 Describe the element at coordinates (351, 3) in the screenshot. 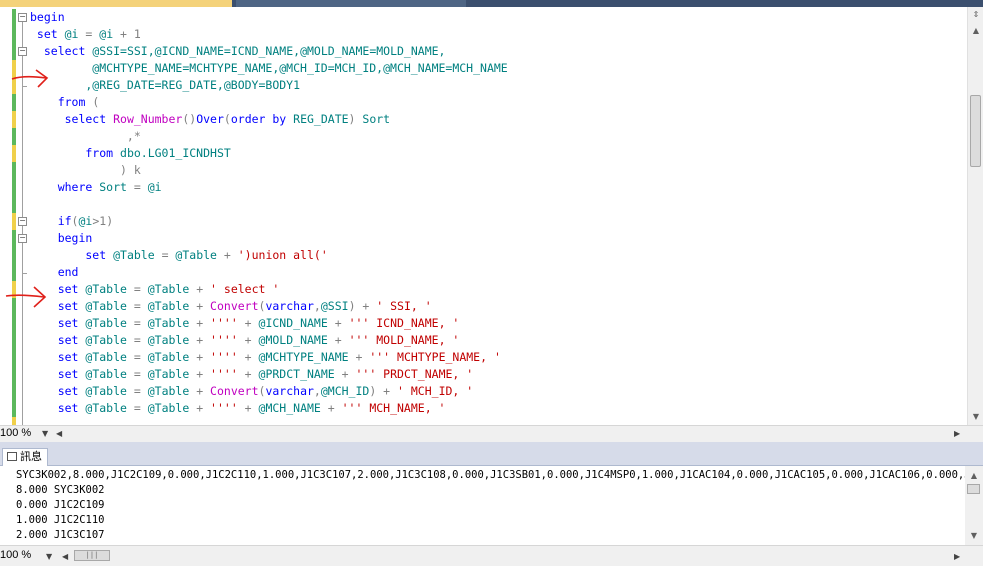

I see `inactive-document-tab` at that location.